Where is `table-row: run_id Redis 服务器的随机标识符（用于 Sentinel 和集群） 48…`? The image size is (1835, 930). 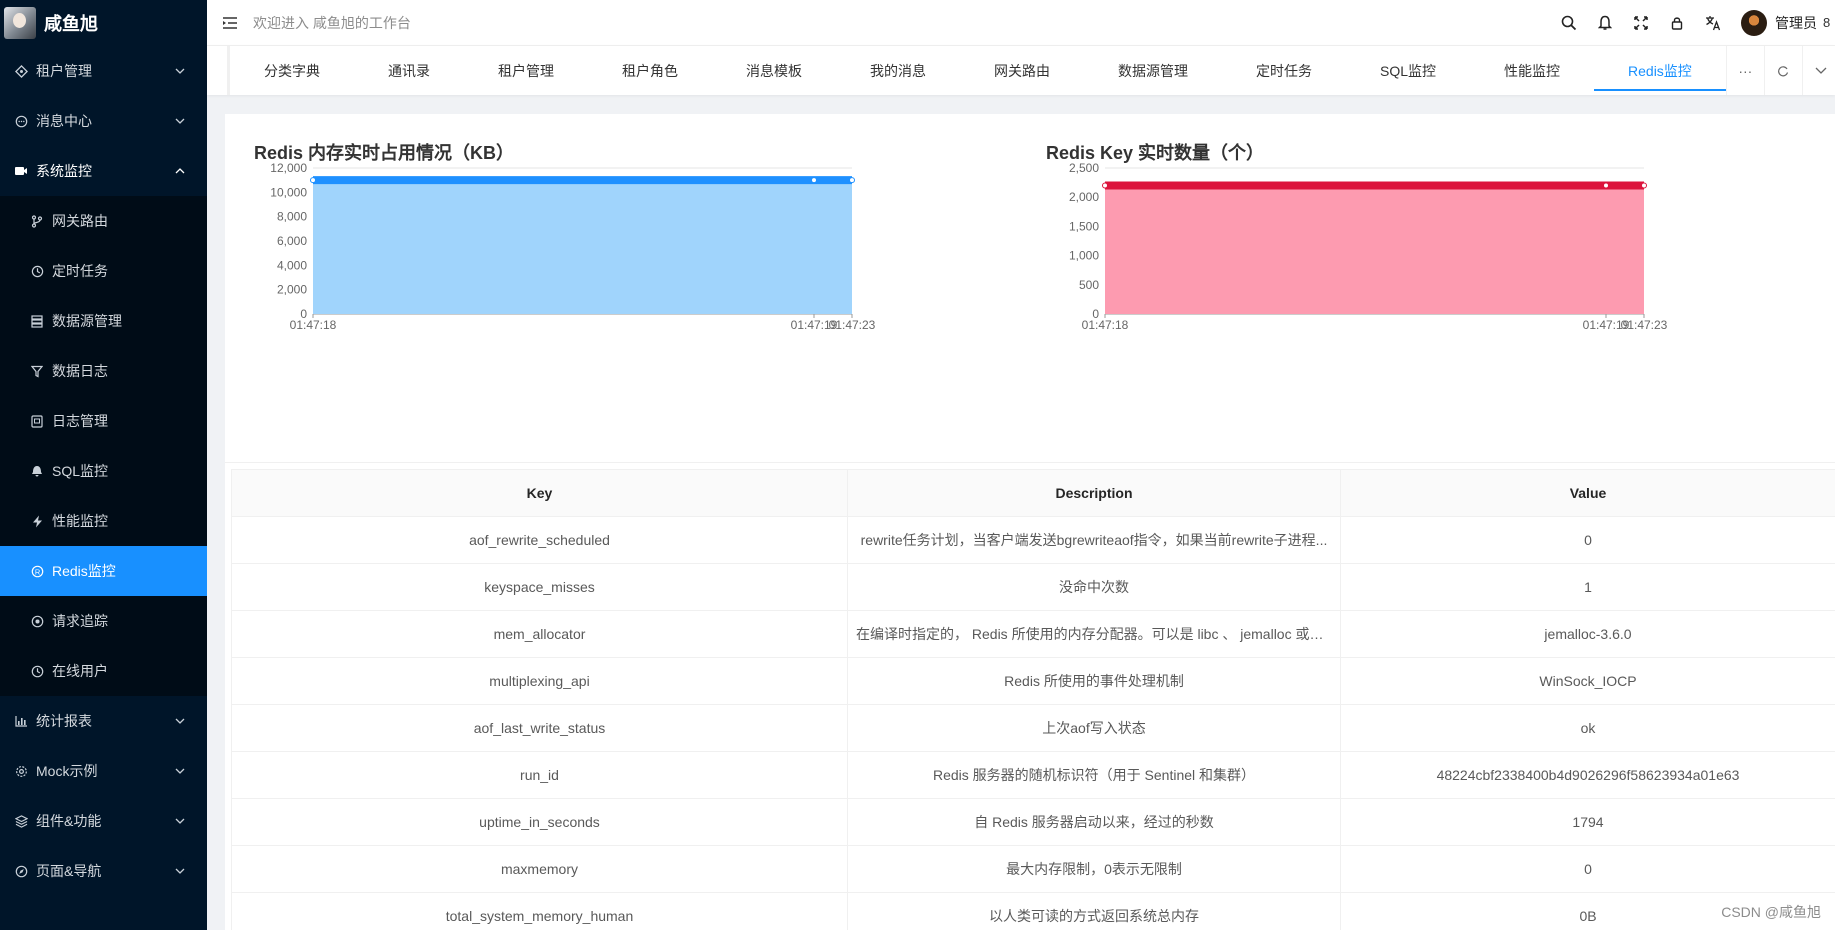 table-row: run_id Redis 服务器的随机标识符（用于 Sentinel 和集群） 48… is located at coordinates (1033, 775).